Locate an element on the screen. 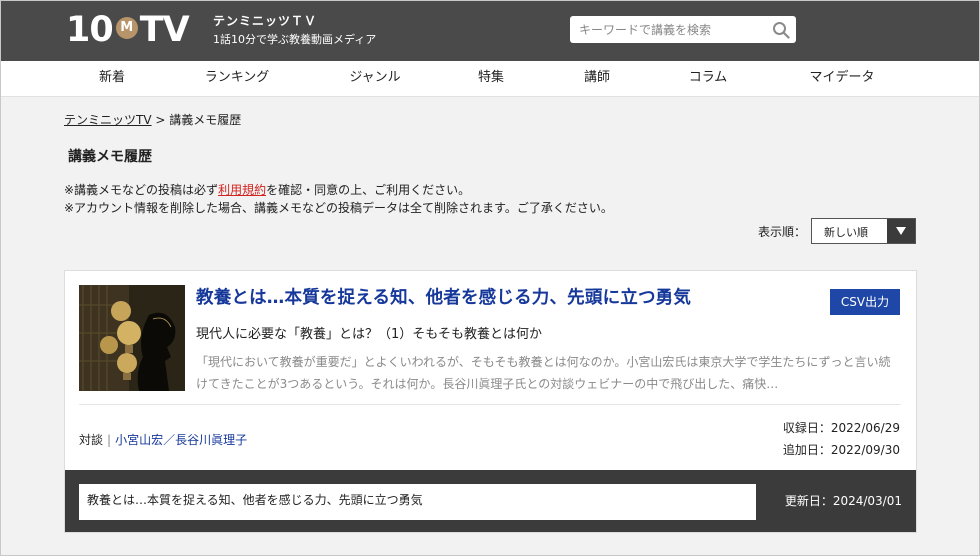  site-header: 10 M TV テンミニッツＴＶ 1話10分で学ぶ教養動画メディア is located at coordinates (490, 30).